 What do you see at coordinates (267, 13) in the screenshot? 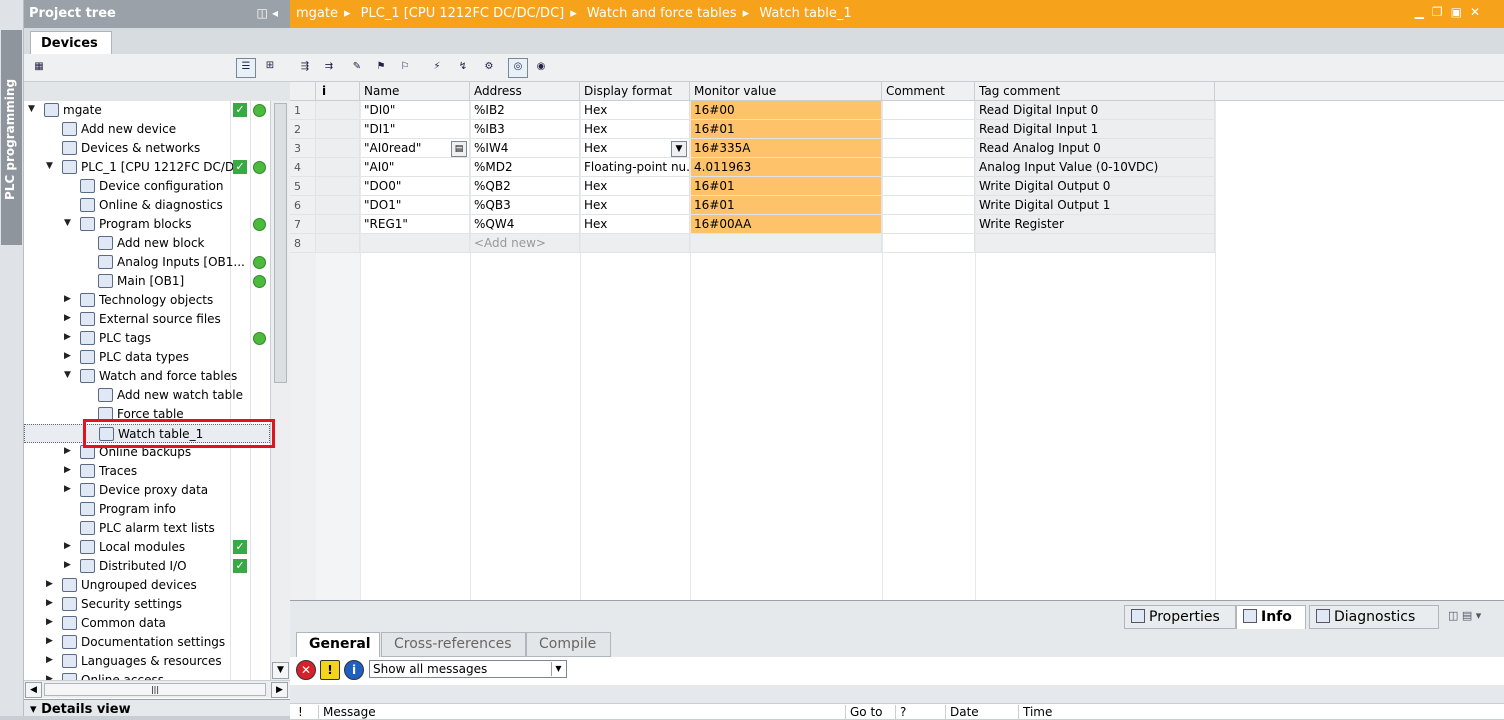
I see `collapse-pane-icon: ◫ ◂` at bounding box center [267, 13].